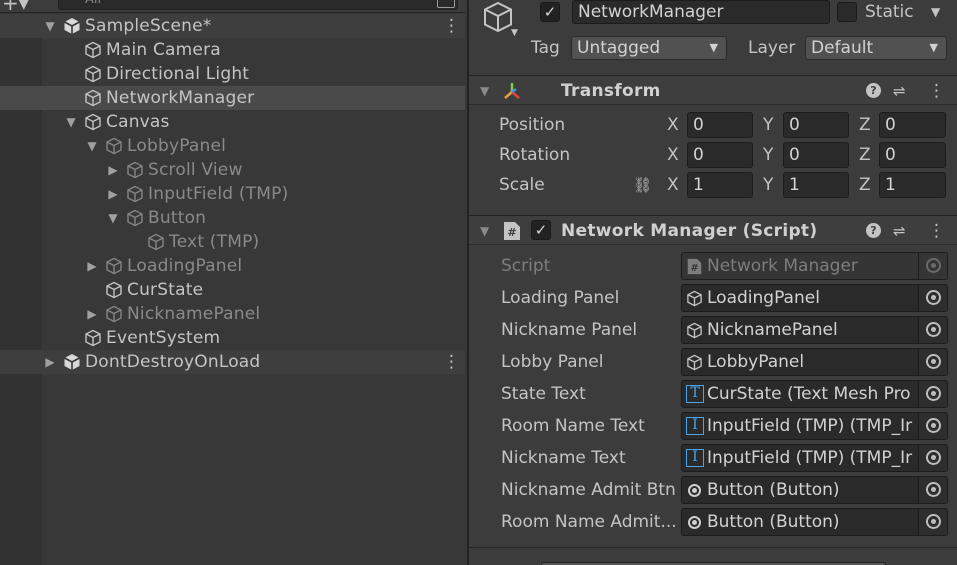 The image size is (957, 565). What do you see at coordinates (814, 298) in the screenshot?
I see `object-reference-field: LoadingPanel` at bounding box center [814, 298].